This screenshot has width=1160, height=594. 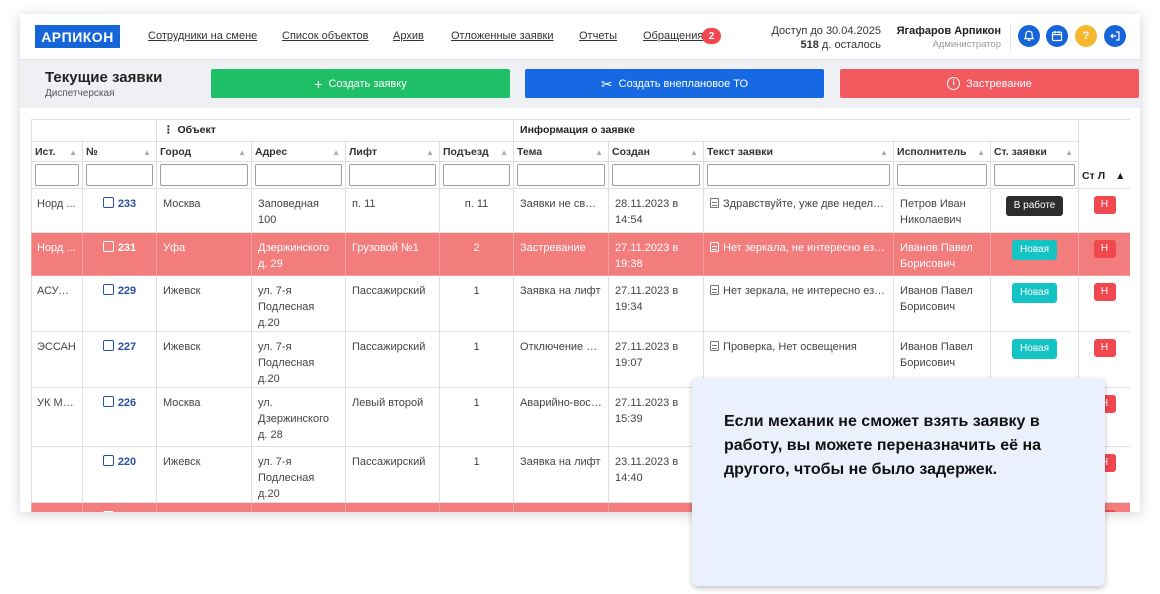 What do you see at coordinates (1029, 36) in the screenshot?
I see `notifications-button` at bounding box center [1029, 36].